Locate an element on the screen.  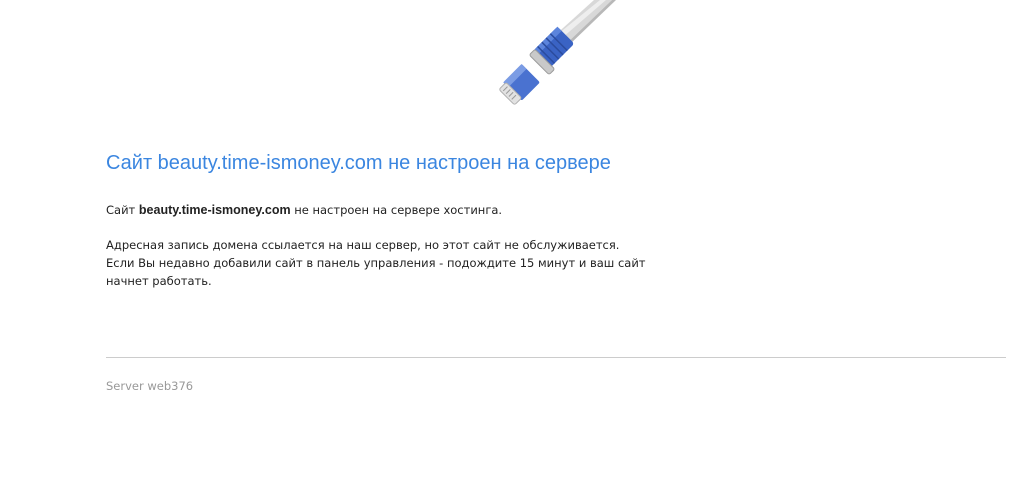
domain-name: beauty.time-ismoney.com is located at coordinates (214, 210).